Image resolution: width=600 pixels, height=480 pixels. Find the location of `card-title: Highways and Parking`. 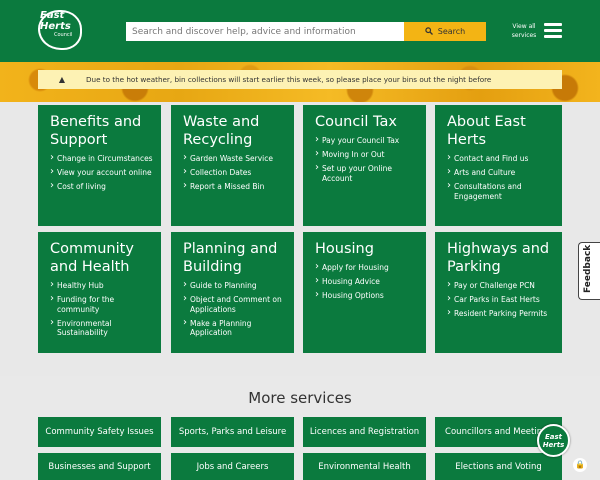

card-title: Highways and Parking is located at coordinates (498, 258).